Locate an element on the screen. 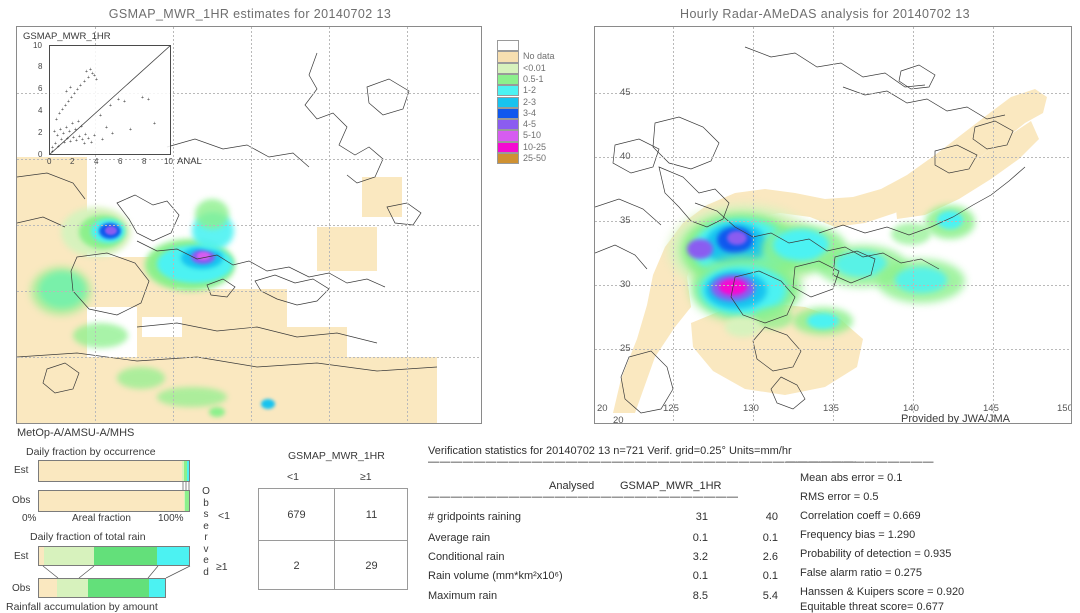 Image resolution: width=1080 pixels, height=613 pixels. right-map-y-tick: 30 is located at coordinates (625, 284).